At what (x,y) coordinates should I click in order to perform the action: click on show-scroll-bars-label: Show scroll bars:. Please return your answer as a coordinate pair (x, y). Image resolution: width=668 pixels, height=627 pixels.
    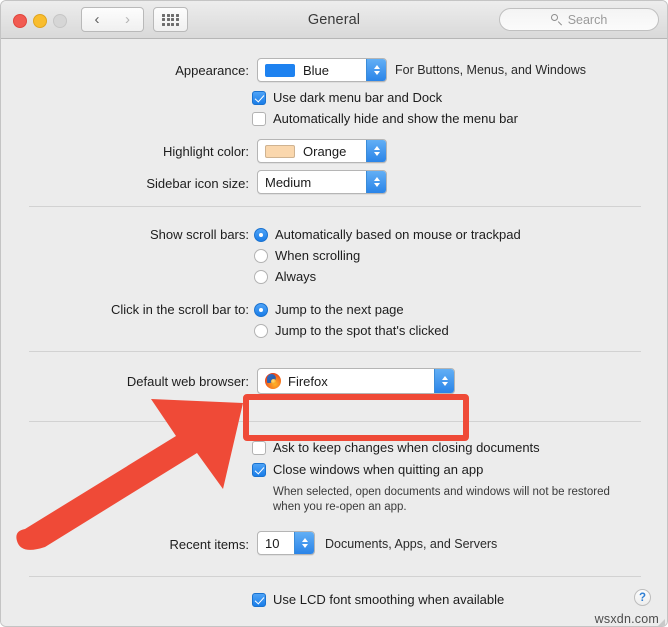
    Looking at the image, I should click on (199, 234).